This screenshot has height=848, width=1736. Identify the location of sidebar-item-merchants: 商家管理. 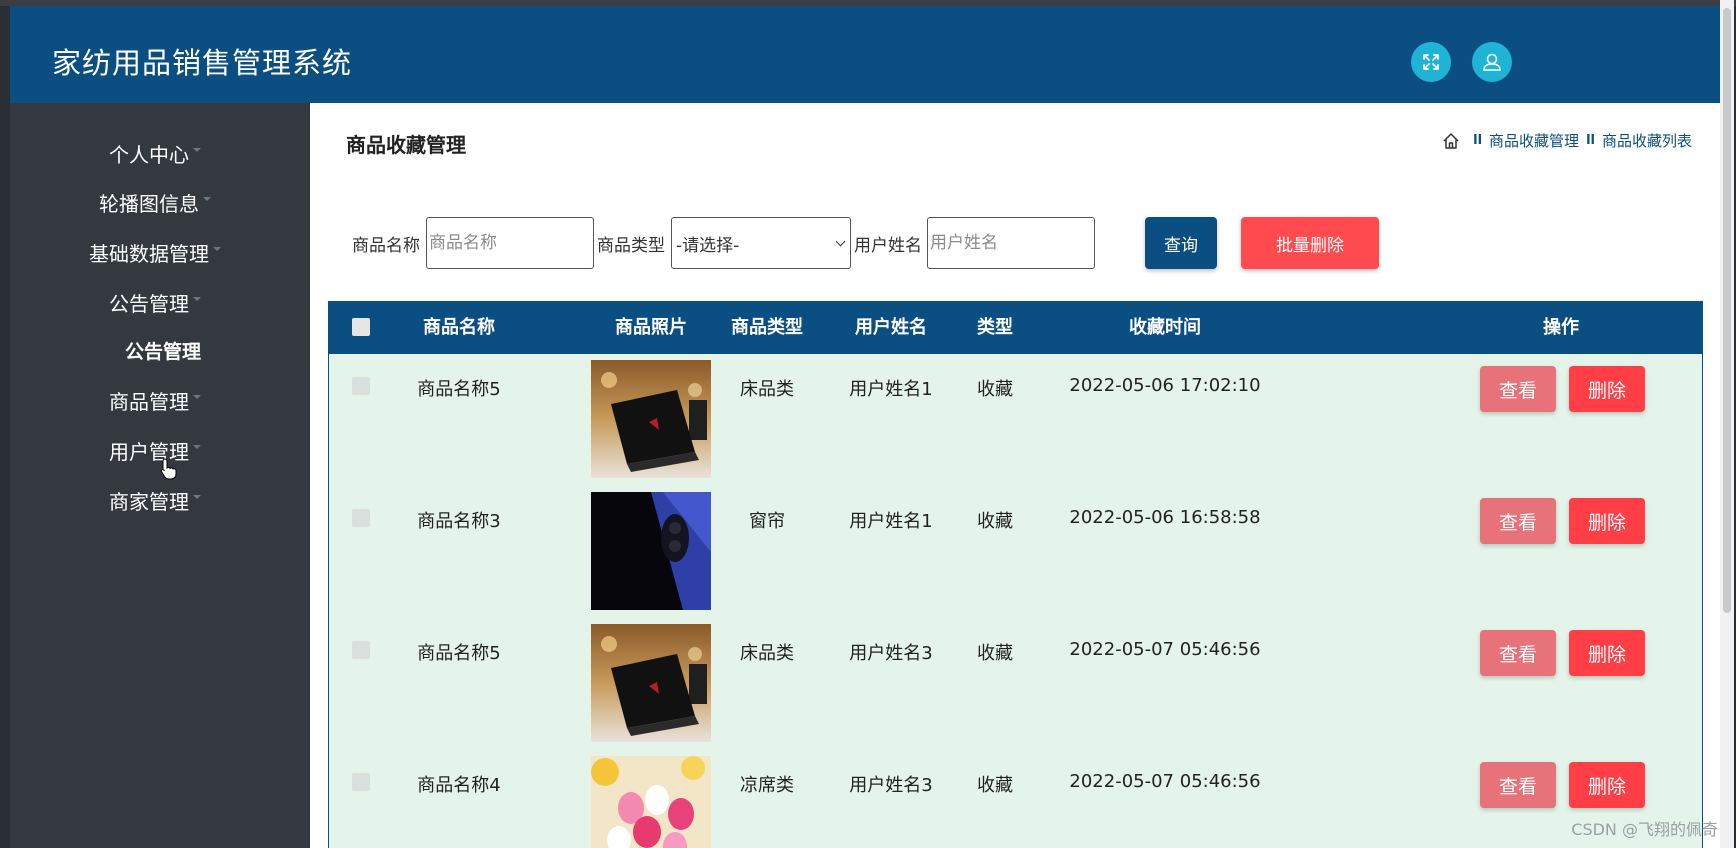
(155, 500).